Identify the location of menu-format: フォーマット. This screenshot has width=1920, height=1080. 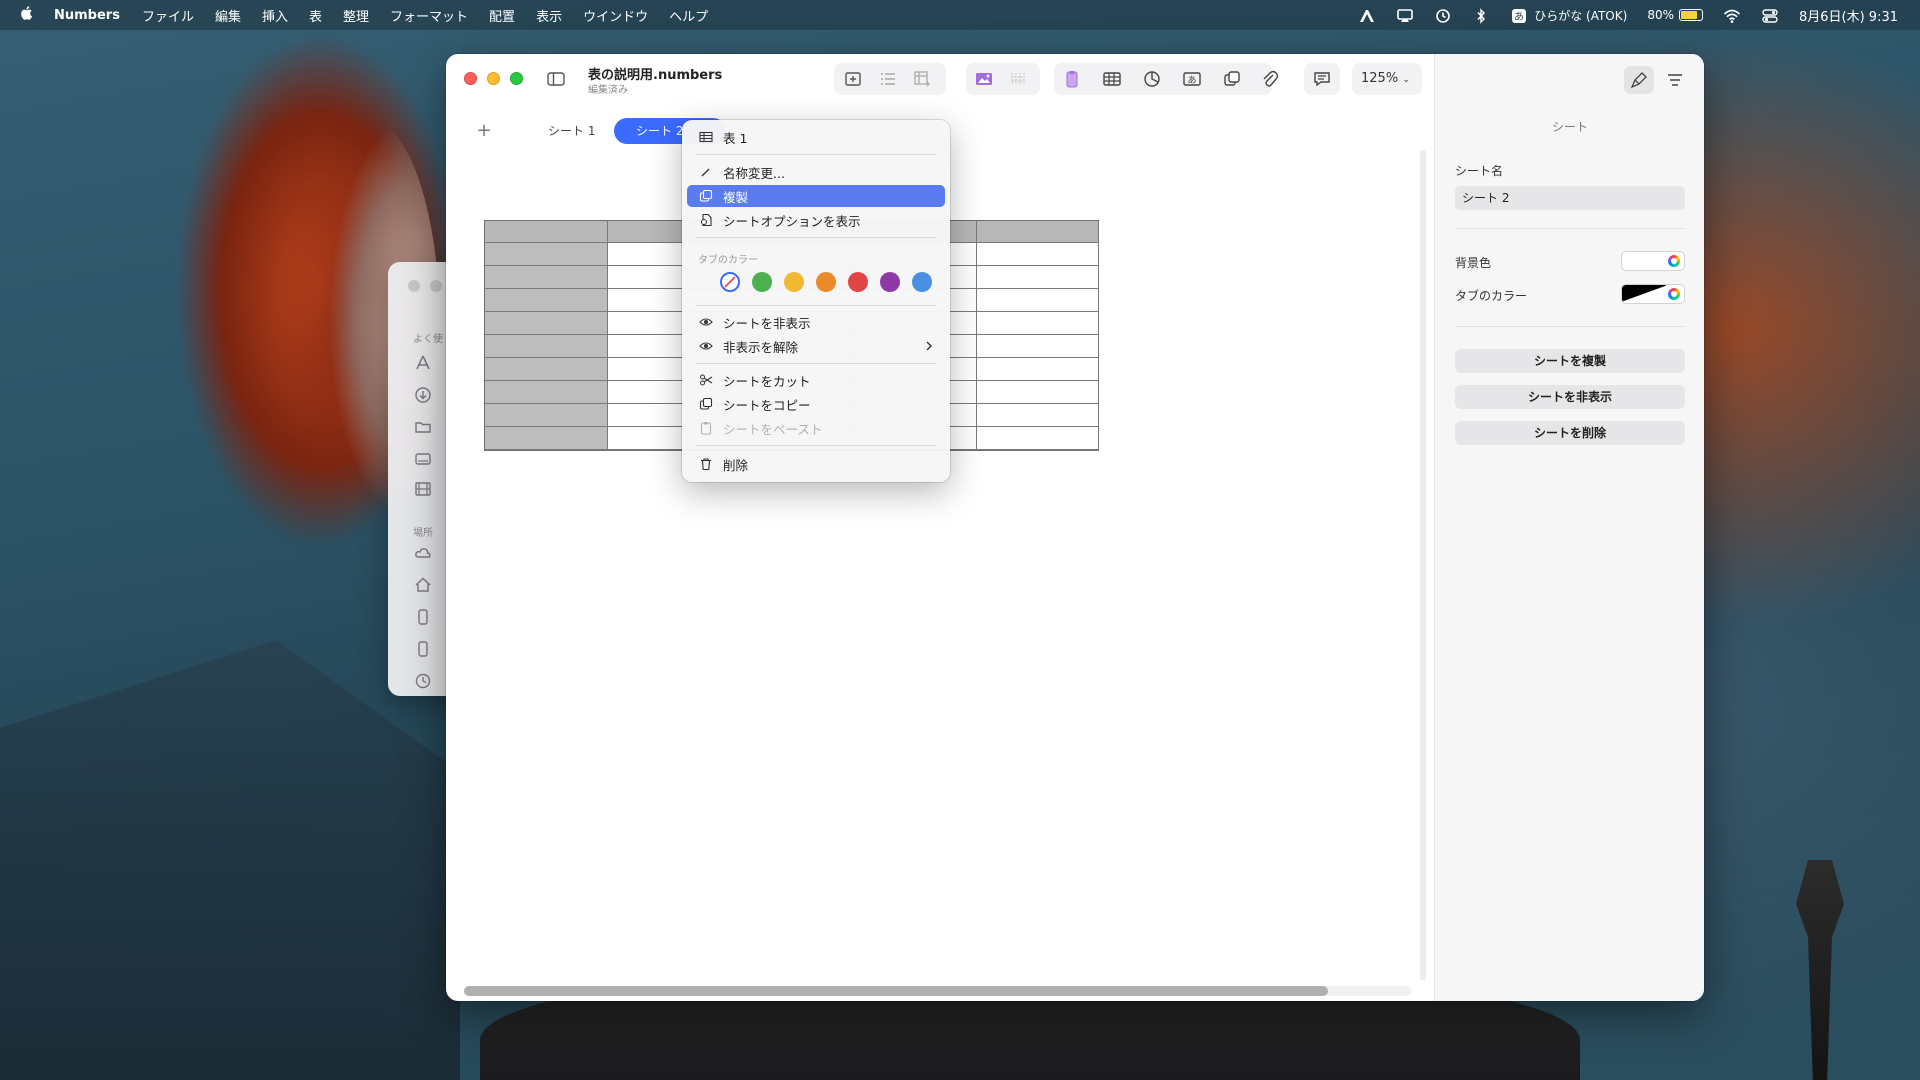
(429, 15).